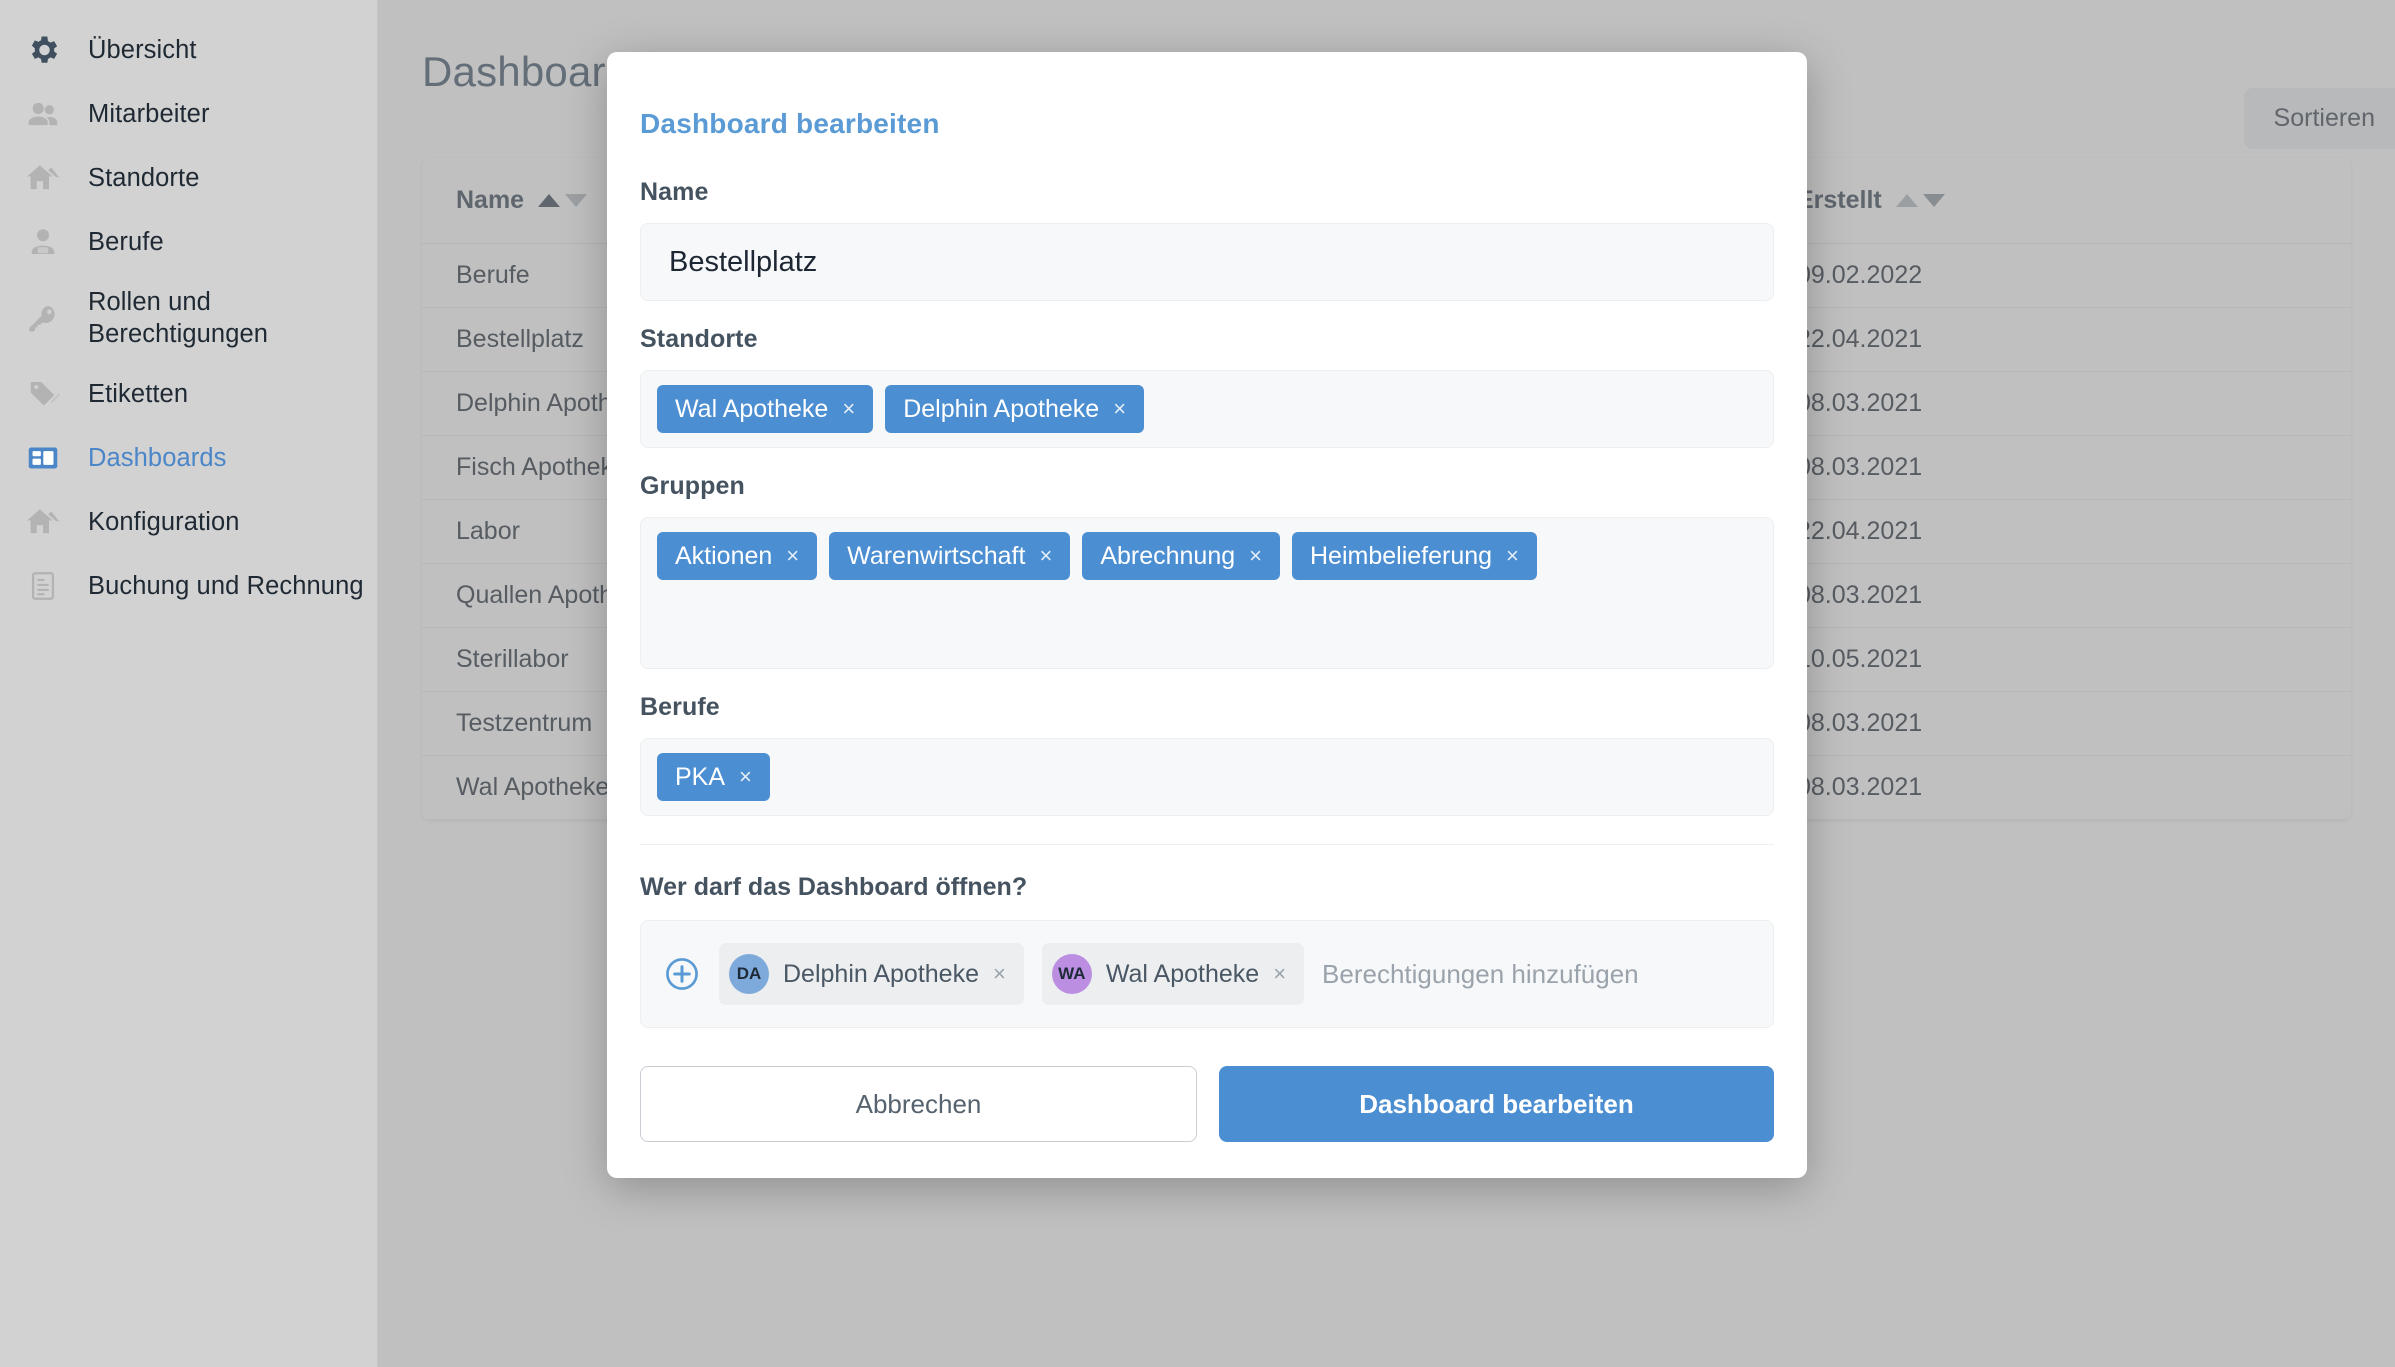  I want to click on chip-label: Aktionen, so click(724, 555).